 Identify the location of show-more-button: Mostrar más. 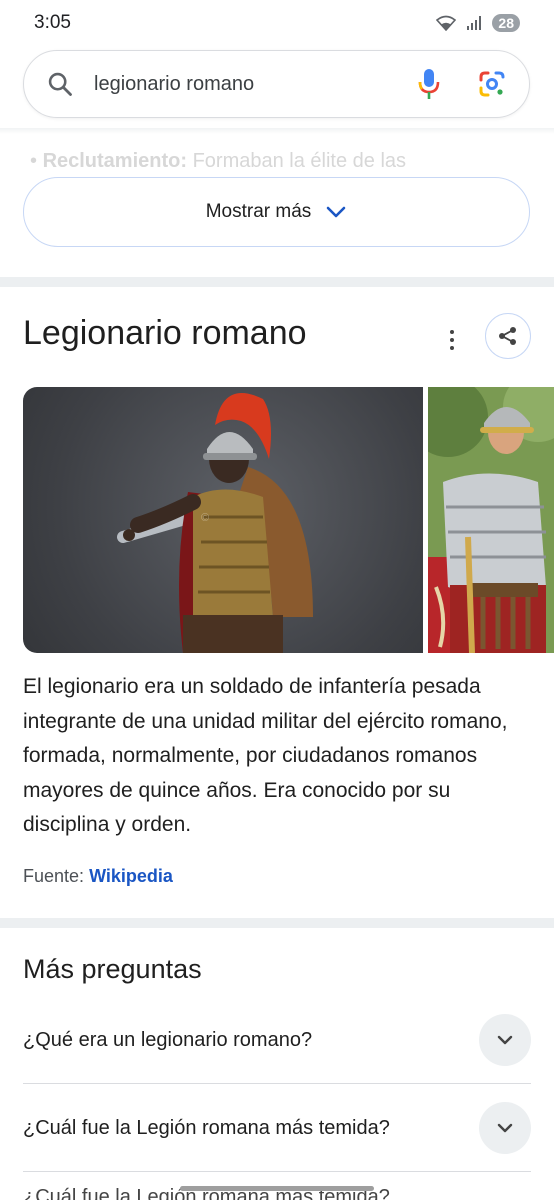
(276, 212).